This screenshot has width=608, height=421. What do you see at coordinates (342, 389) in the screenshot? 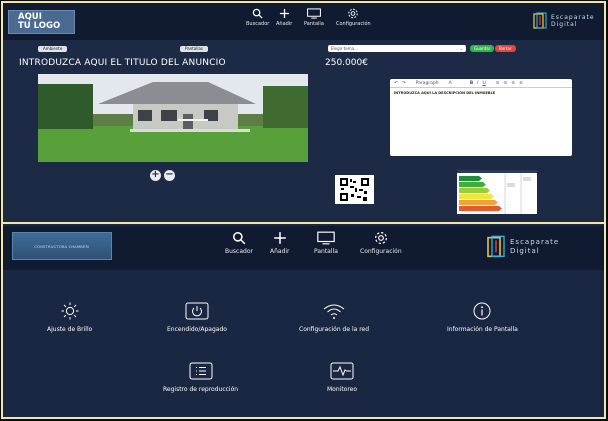
I see `setting-label: Monitoreo` at bounding box center [342, 389].